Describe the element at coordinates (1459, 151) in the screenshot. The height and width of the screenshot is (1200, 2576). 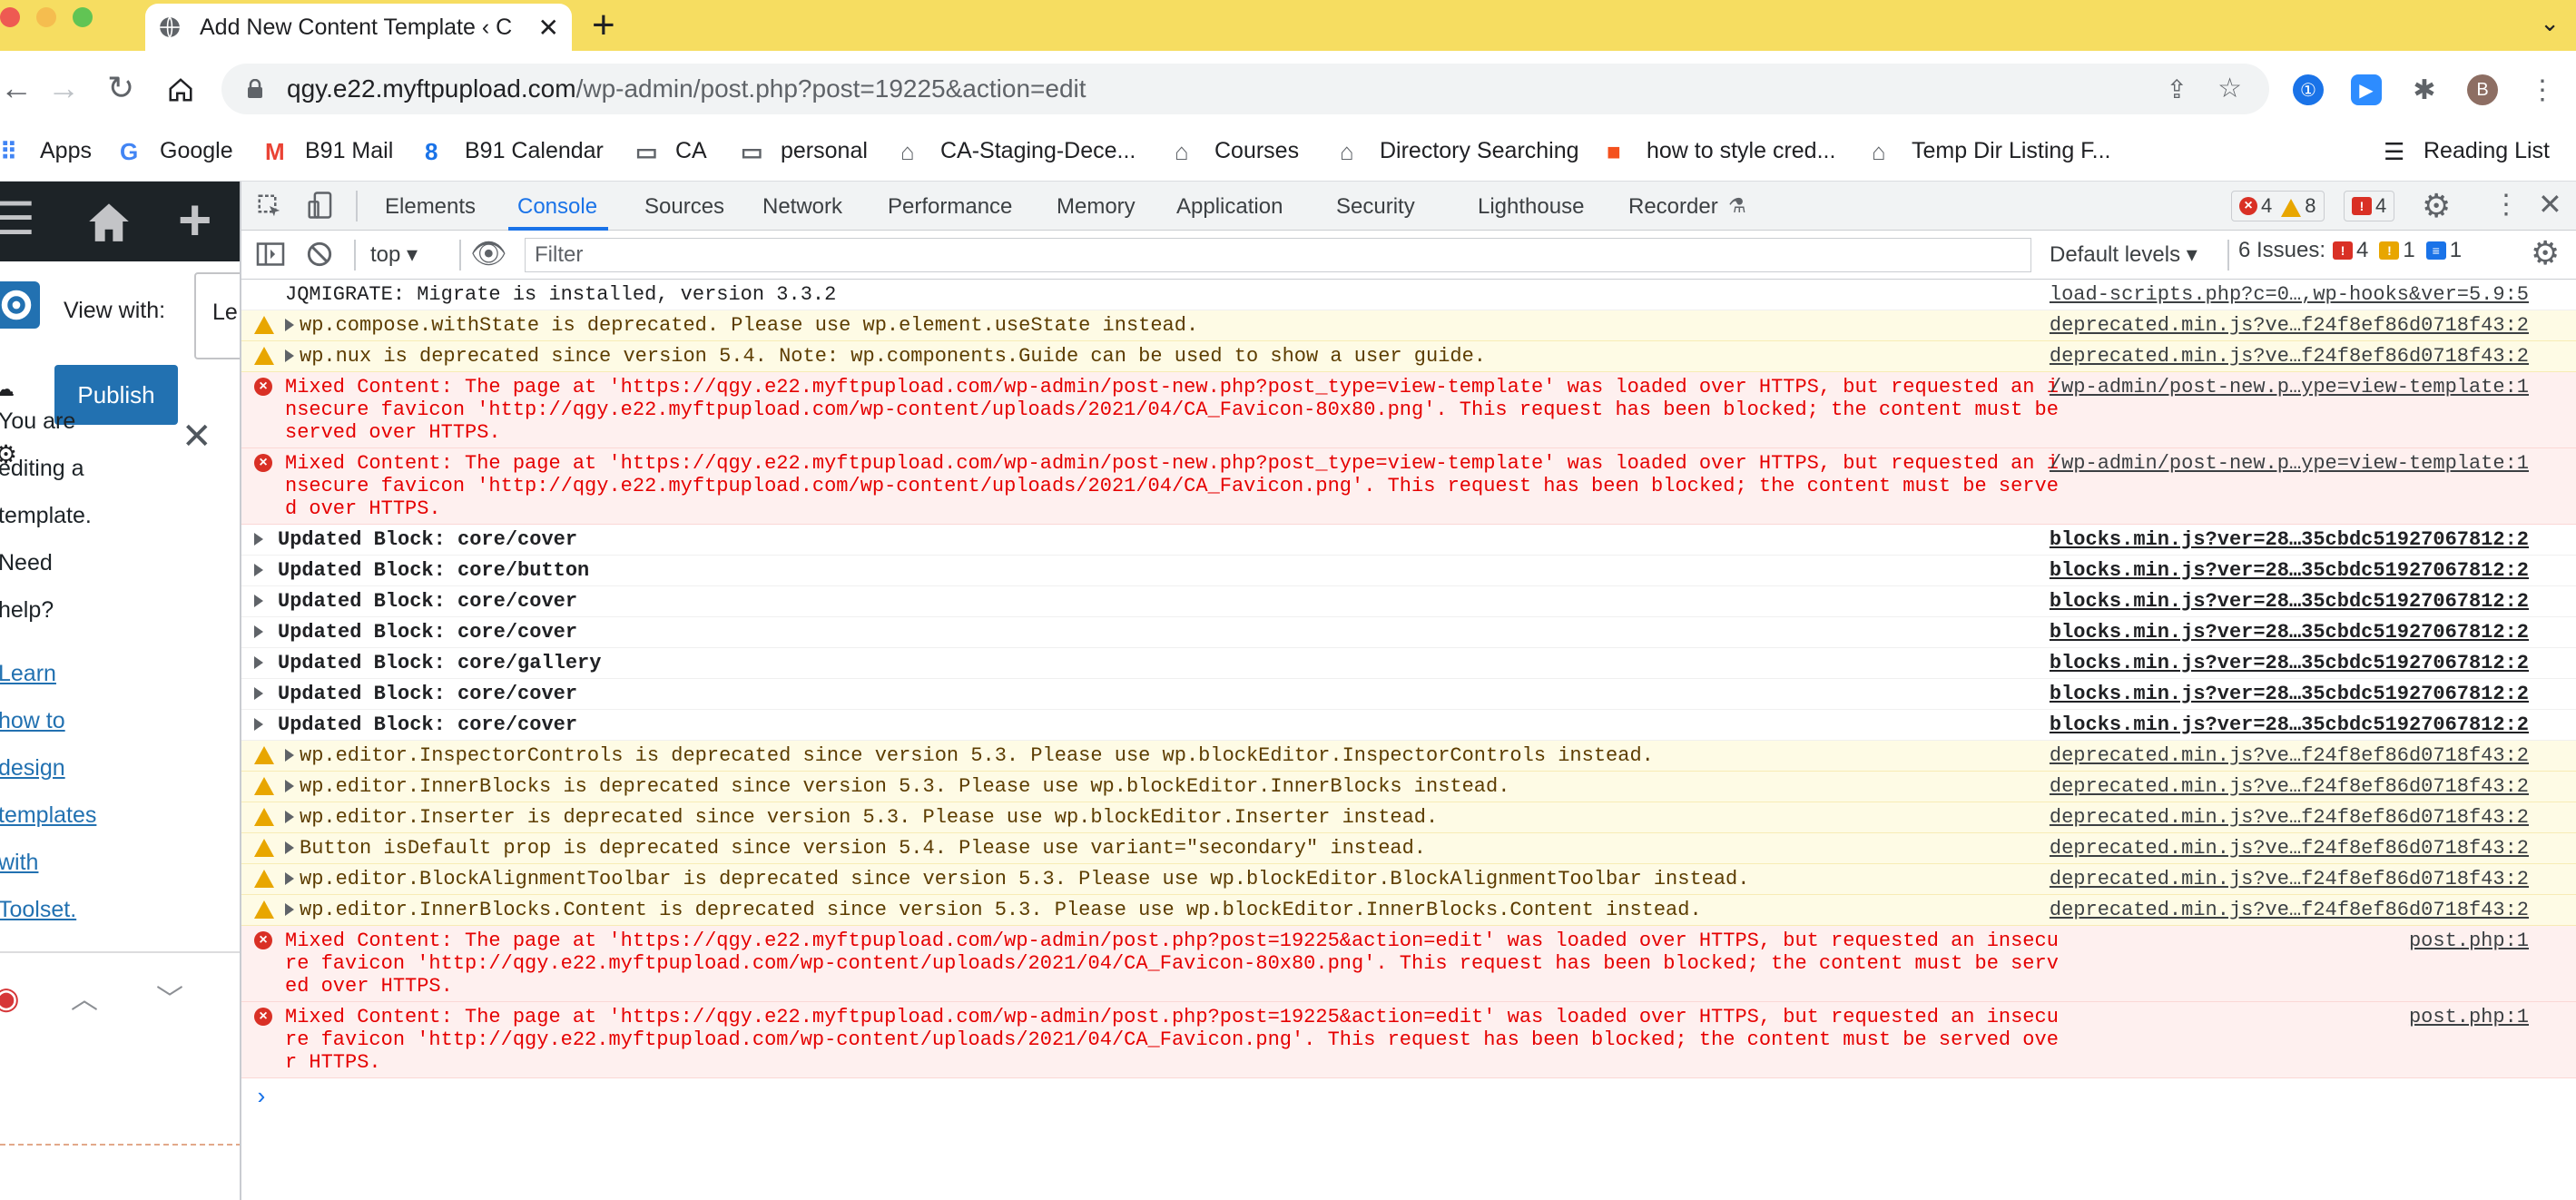
I see `bookmark-item: ⌂ Directory Searching` at that location.